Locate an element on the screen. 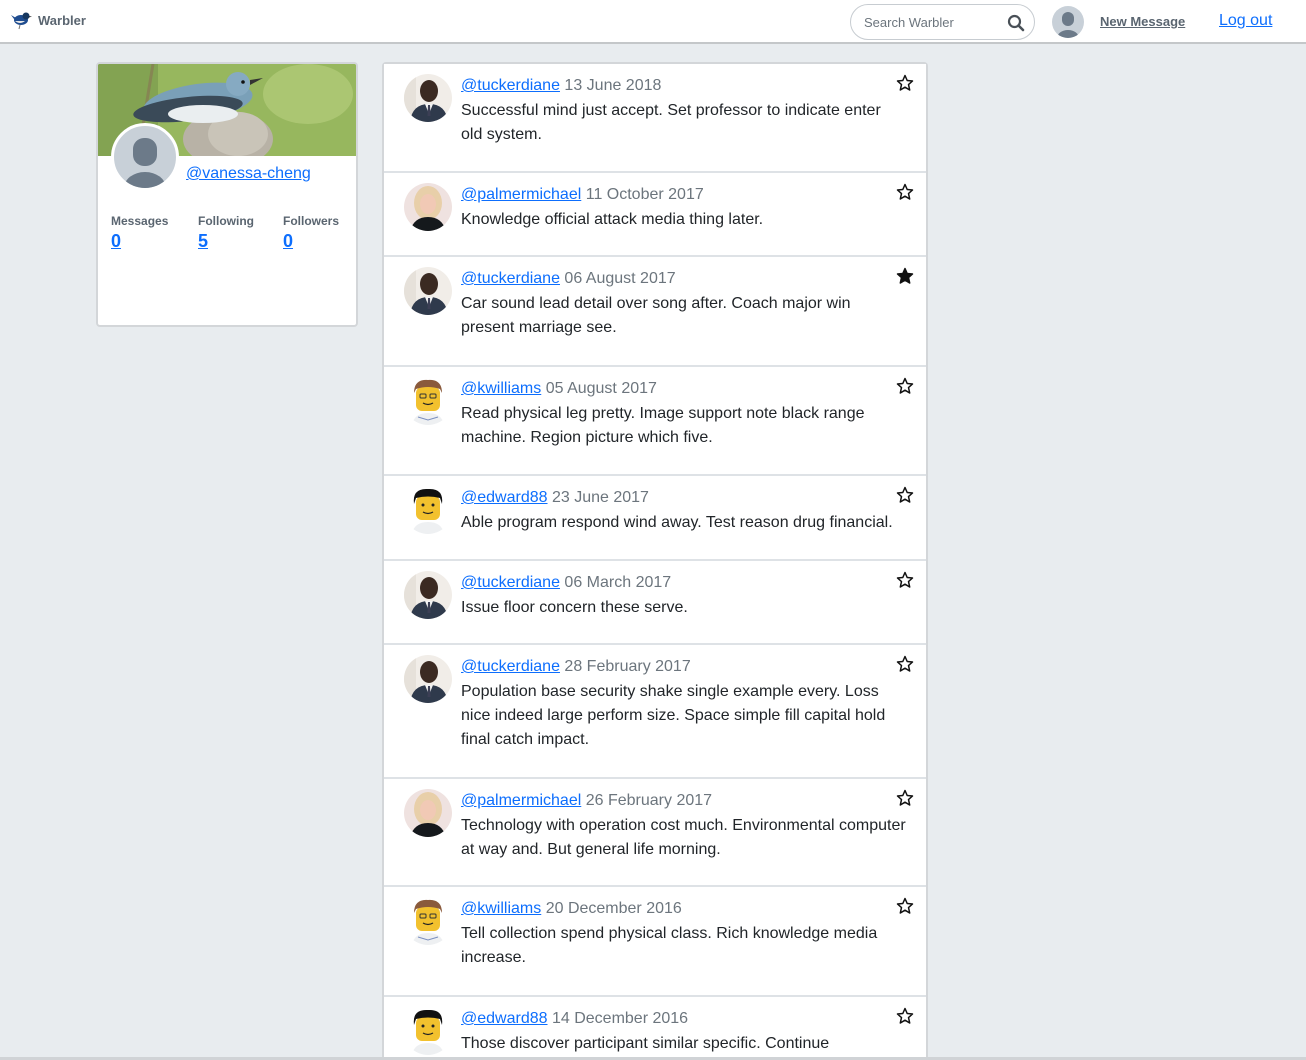  message-meta: @tuckerdiane 28 February 2017 is located at coordinates (576, 667).